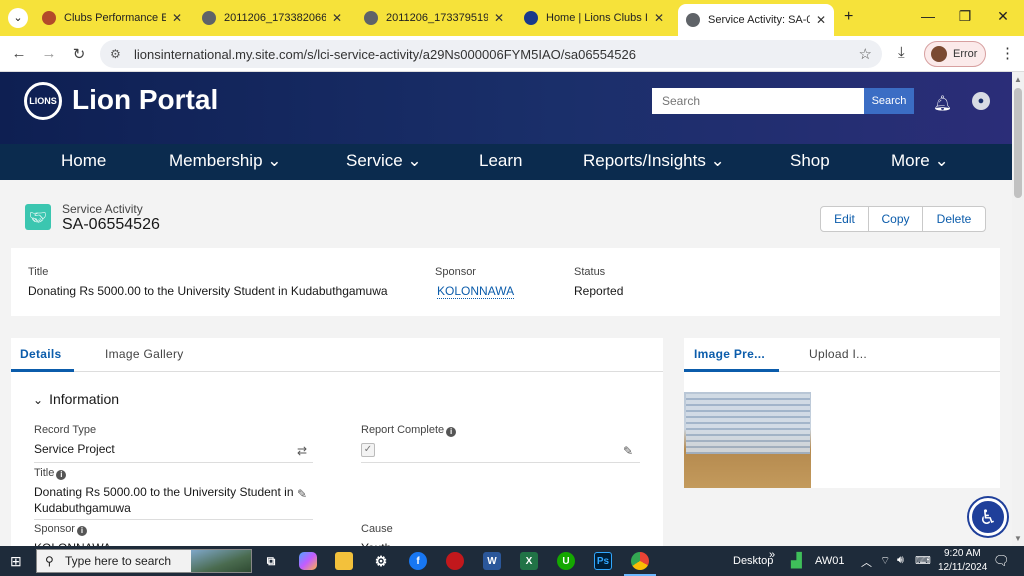 The image size is (1024, 576). What do you see at coordinates (44, 473) in the screenshot?
I see `title-label-text: Title` at bounding box center [44, 473].